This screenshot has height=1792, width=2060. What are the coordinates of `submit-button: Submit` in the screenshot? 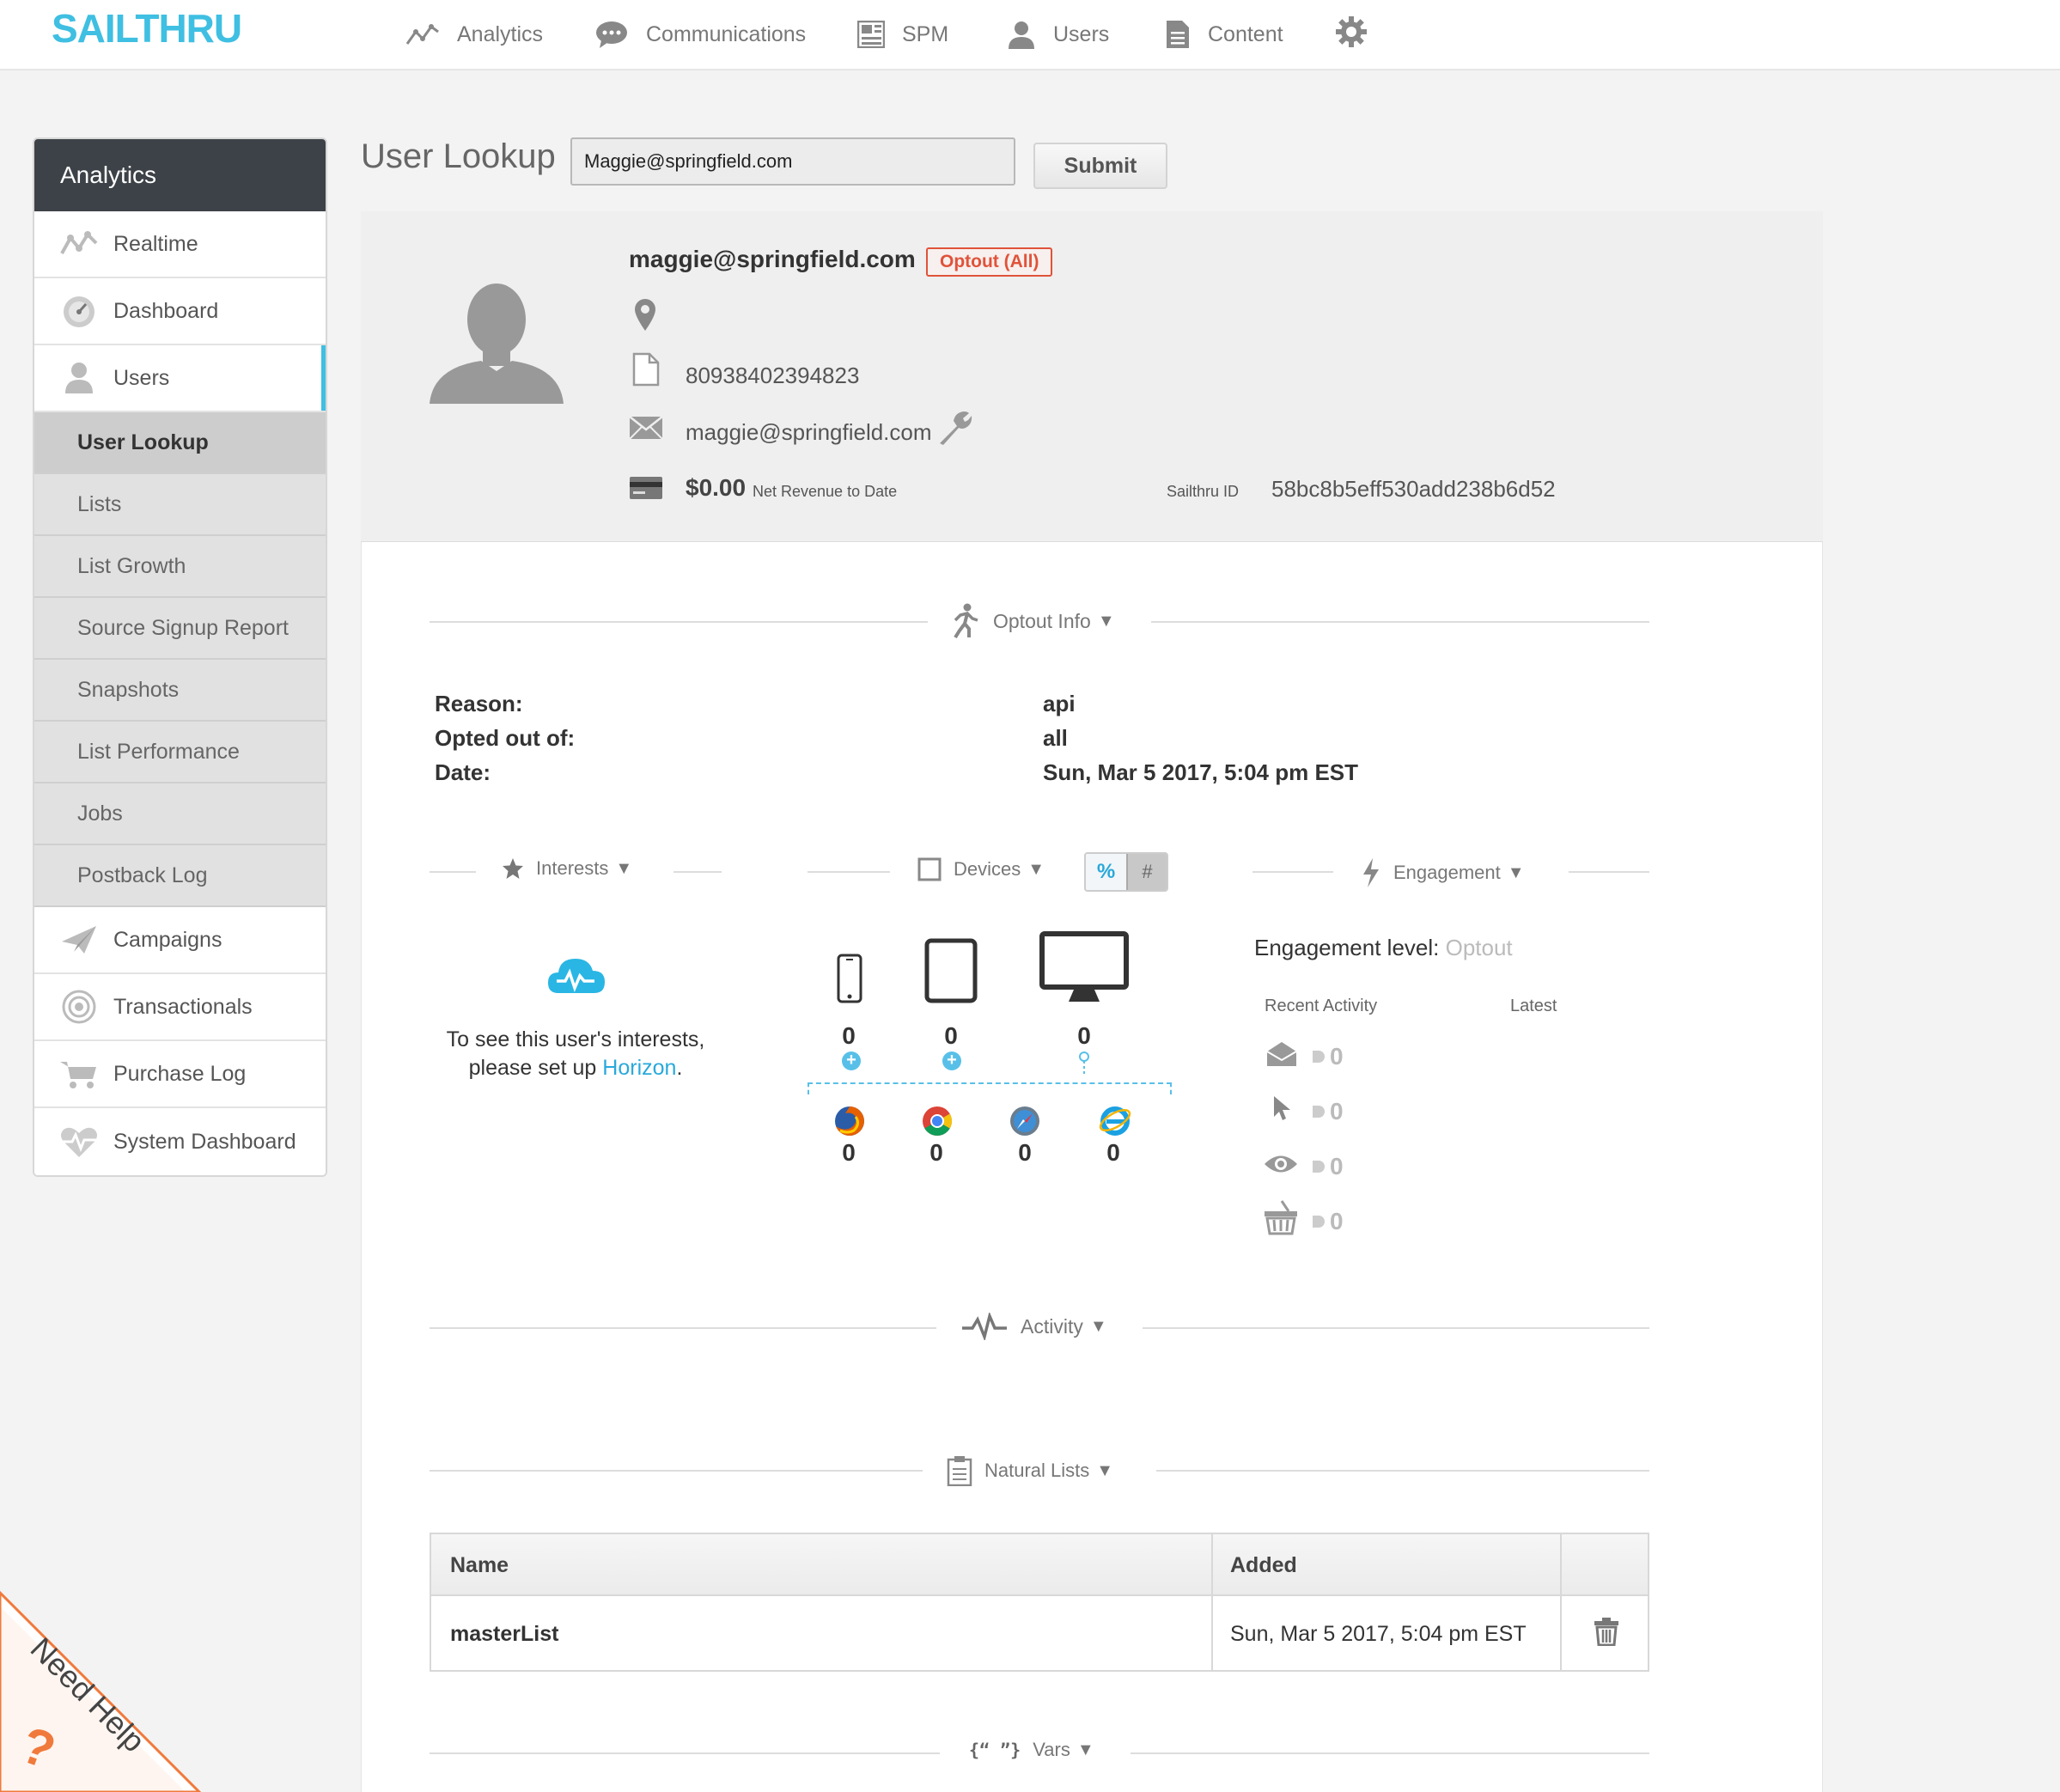 It's located at (1100, 166).